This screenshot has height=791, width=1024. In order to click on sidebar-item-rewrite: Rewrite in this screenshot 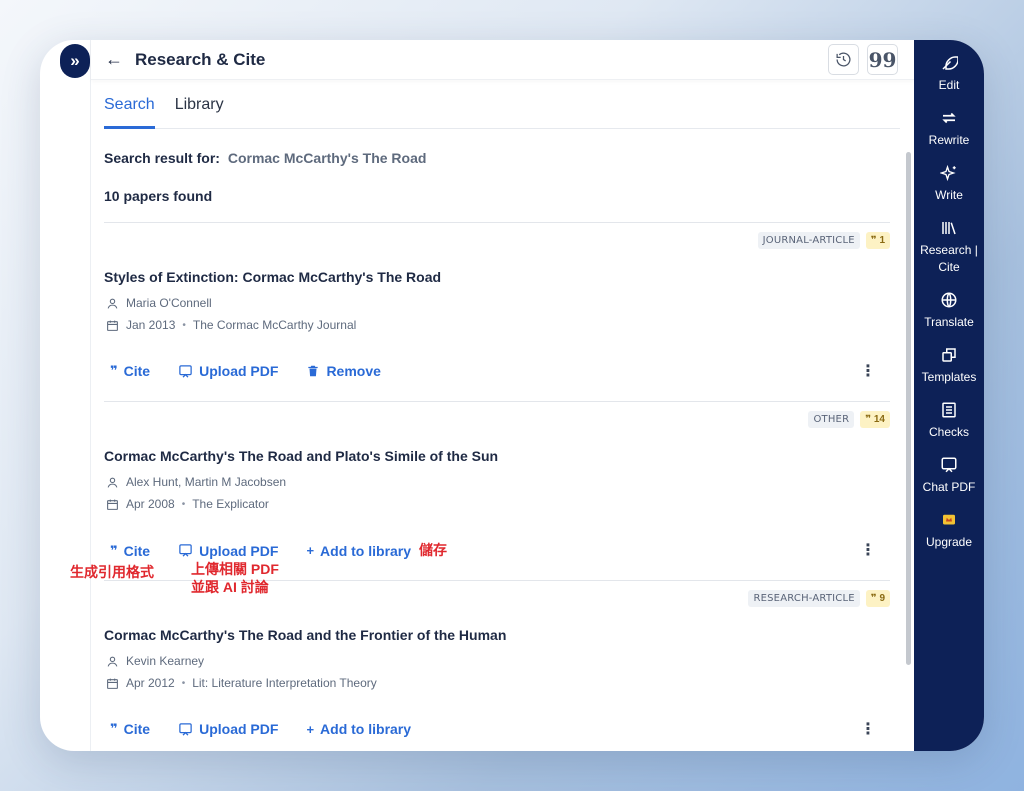, I will do `click(949, 129)`.